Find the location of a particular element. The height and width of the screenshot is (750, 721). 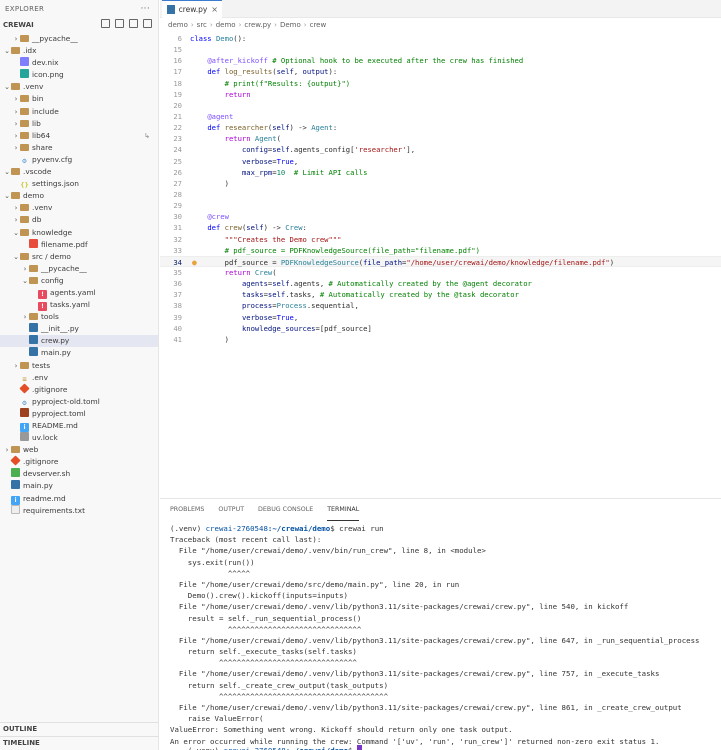

tree-item: {} settings.json is located at coordinates (79, 184).